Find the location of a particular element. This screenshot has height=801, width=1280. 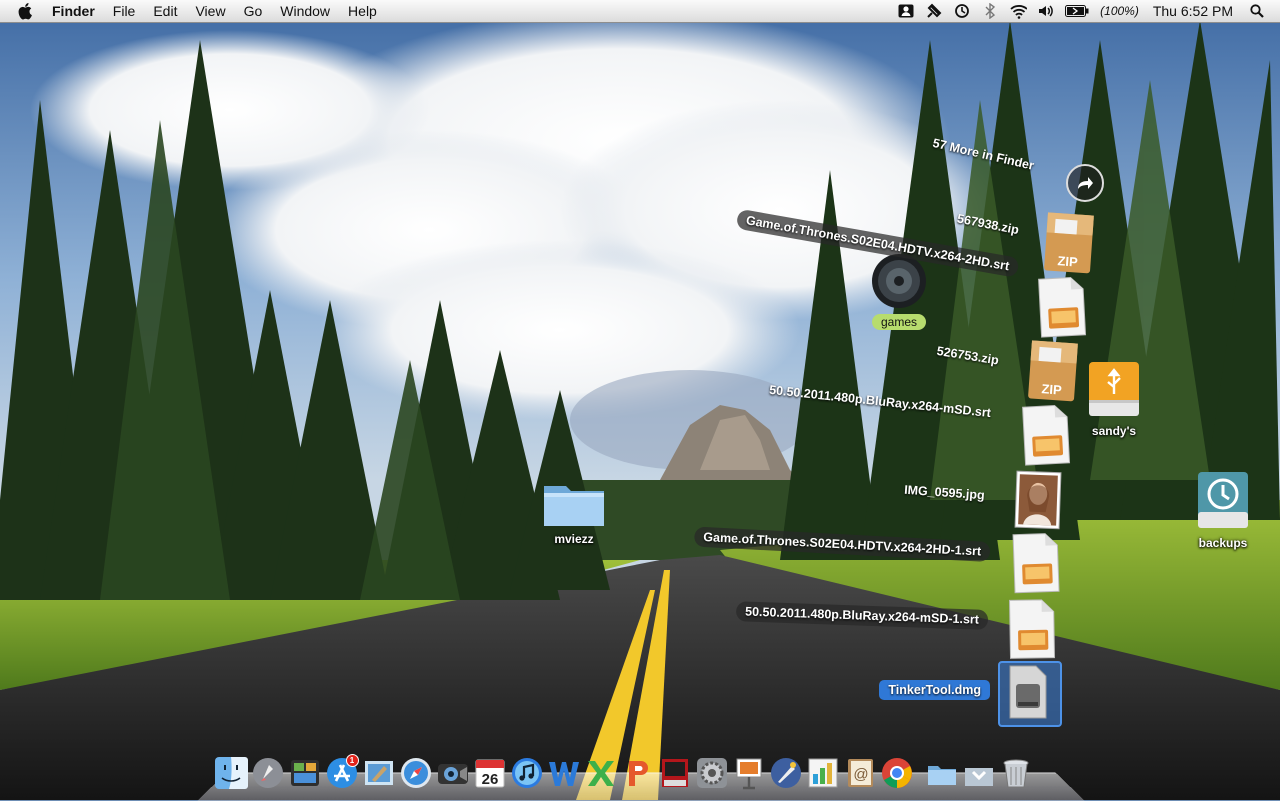

desktop-drive-backups: backups is located at coordinates (1223, 510).